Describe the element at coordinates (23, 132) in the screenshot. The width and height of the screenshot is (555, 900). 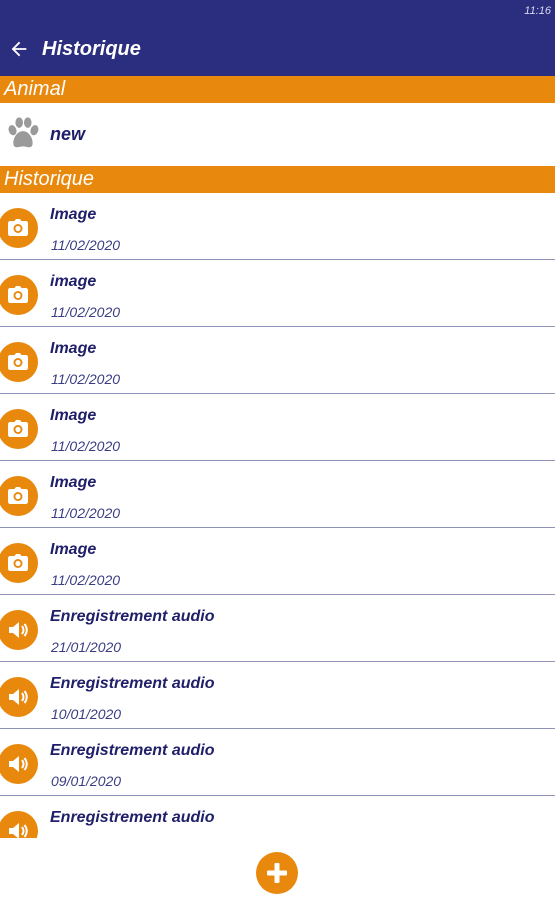
I see `paw-icon` at that location.